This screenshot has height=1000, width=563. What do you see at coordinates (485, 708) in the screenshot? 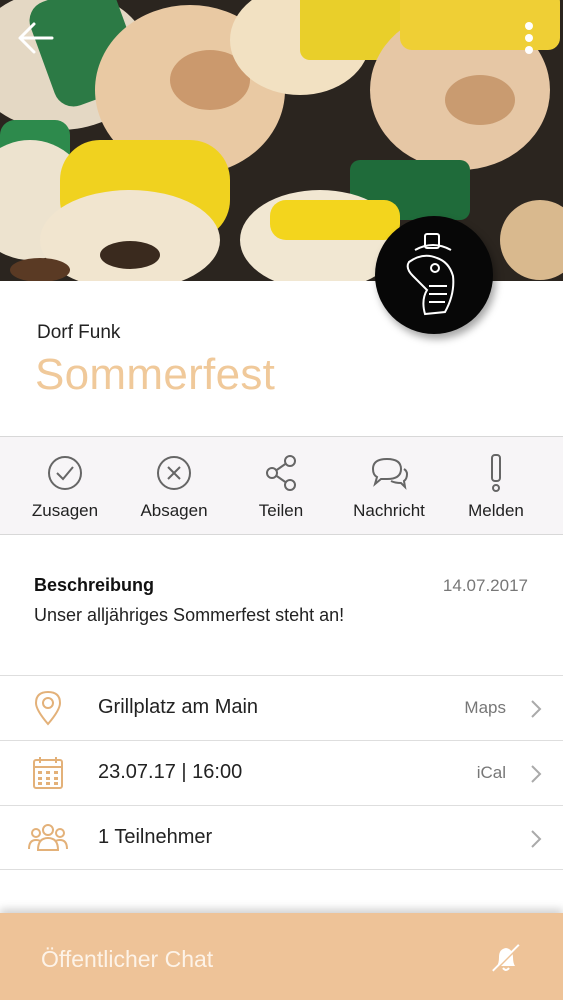
I see `maps-link: Maps` at bounding box center [485, 708].